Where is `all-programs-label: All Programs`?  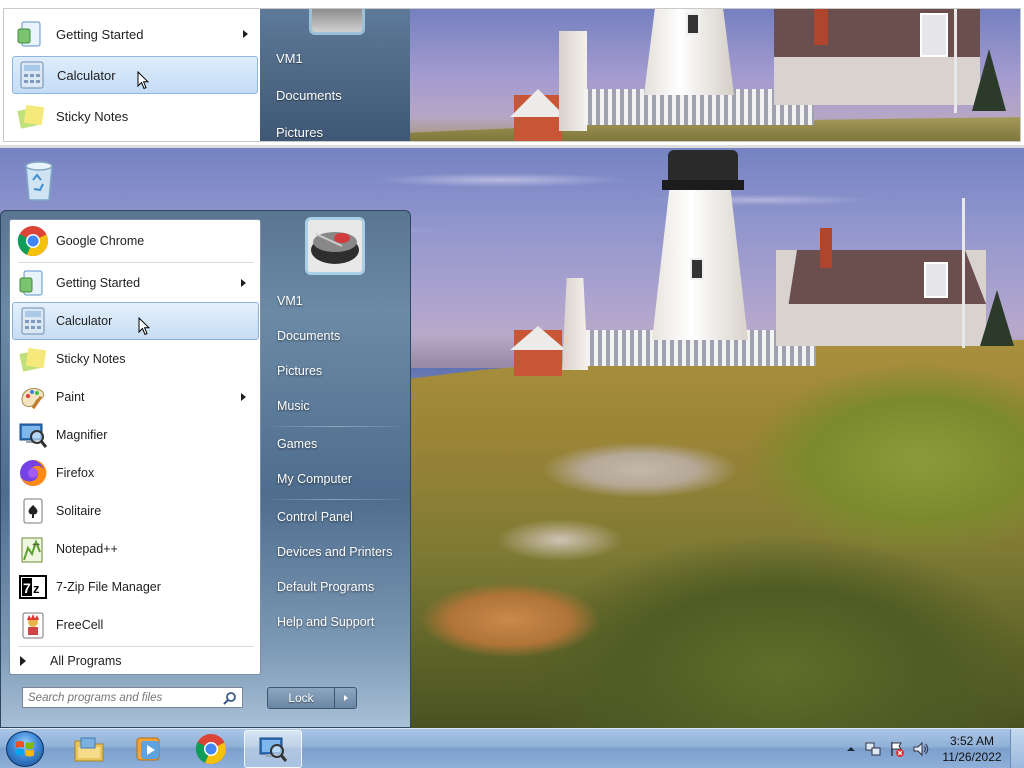 all-programs-label: All Programs is located at coordinates (86, 661).